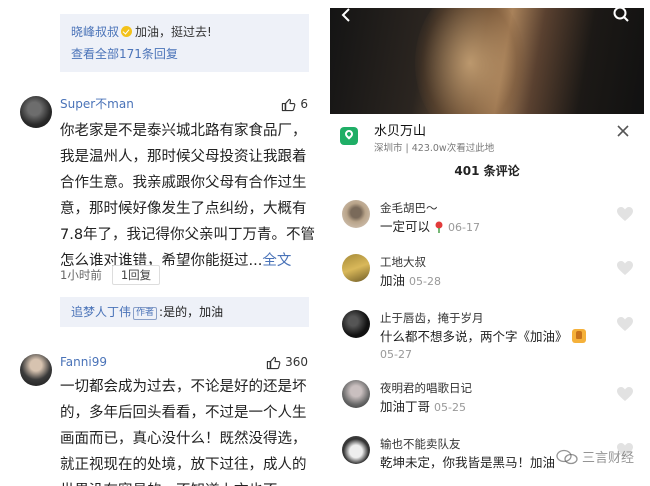 This screenshot has width=650, height=486. Describe the element at coordinates (304, 104) in the screenshot. I see `like-count: 6` at that location.